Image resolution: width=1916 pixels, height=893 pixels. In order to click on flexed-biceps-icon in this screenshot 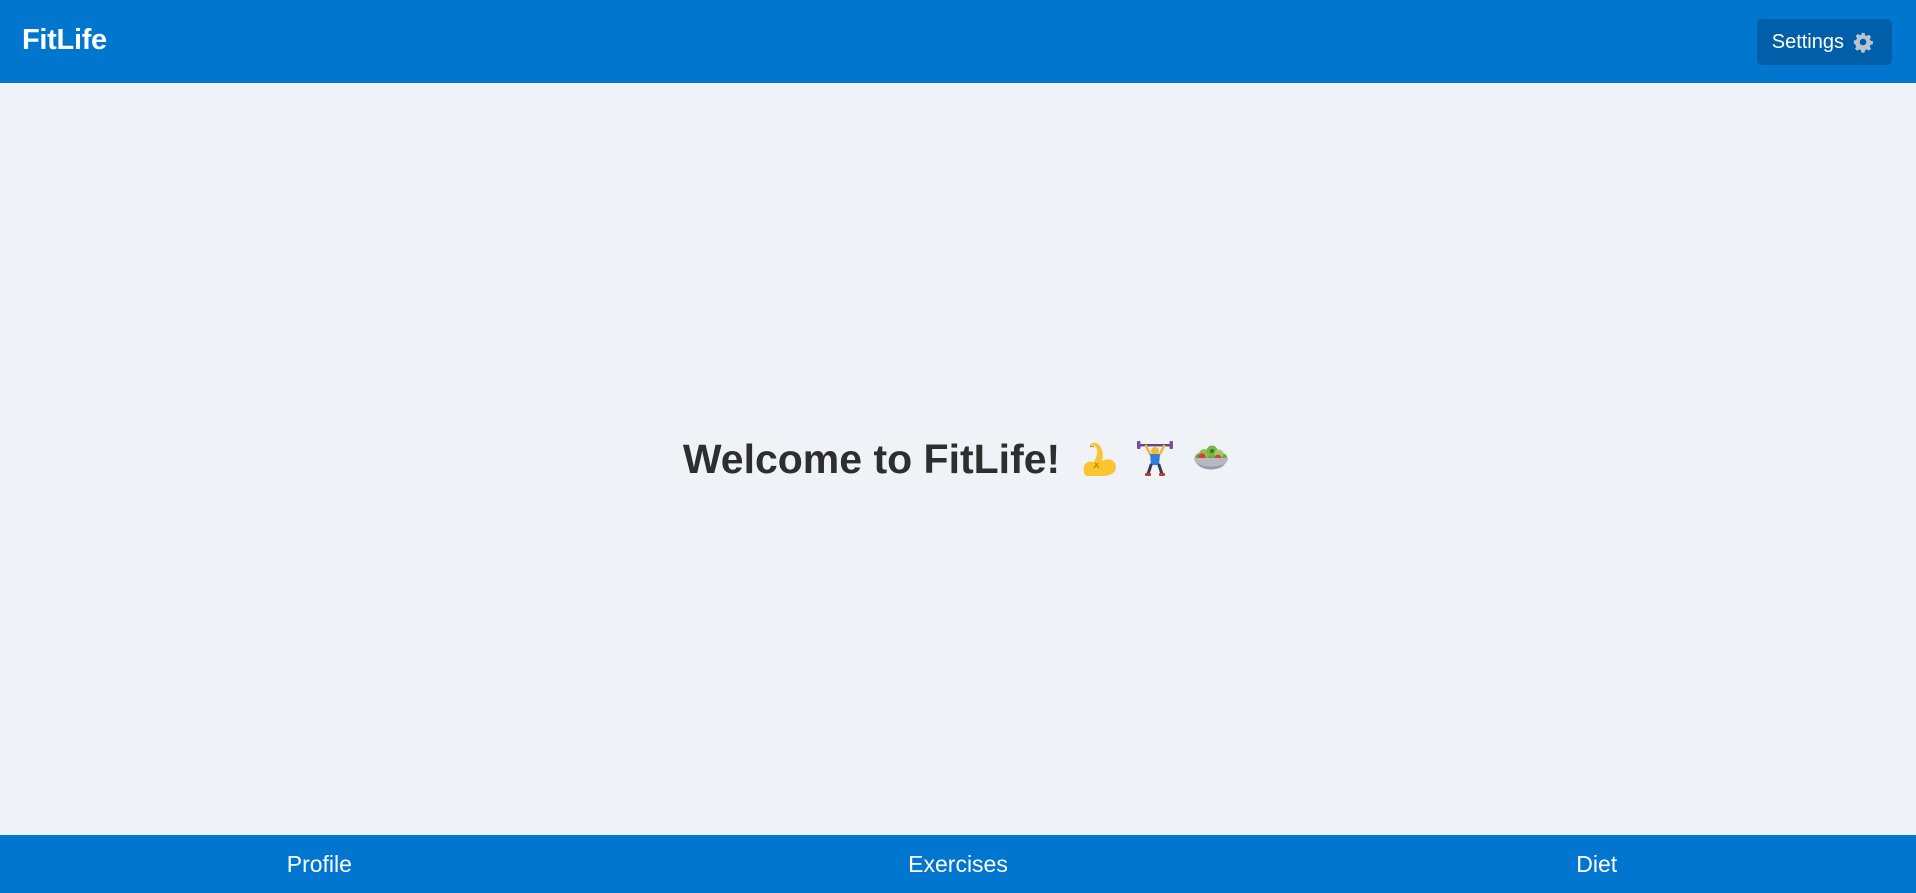, I will do `click(1099, 459)`.